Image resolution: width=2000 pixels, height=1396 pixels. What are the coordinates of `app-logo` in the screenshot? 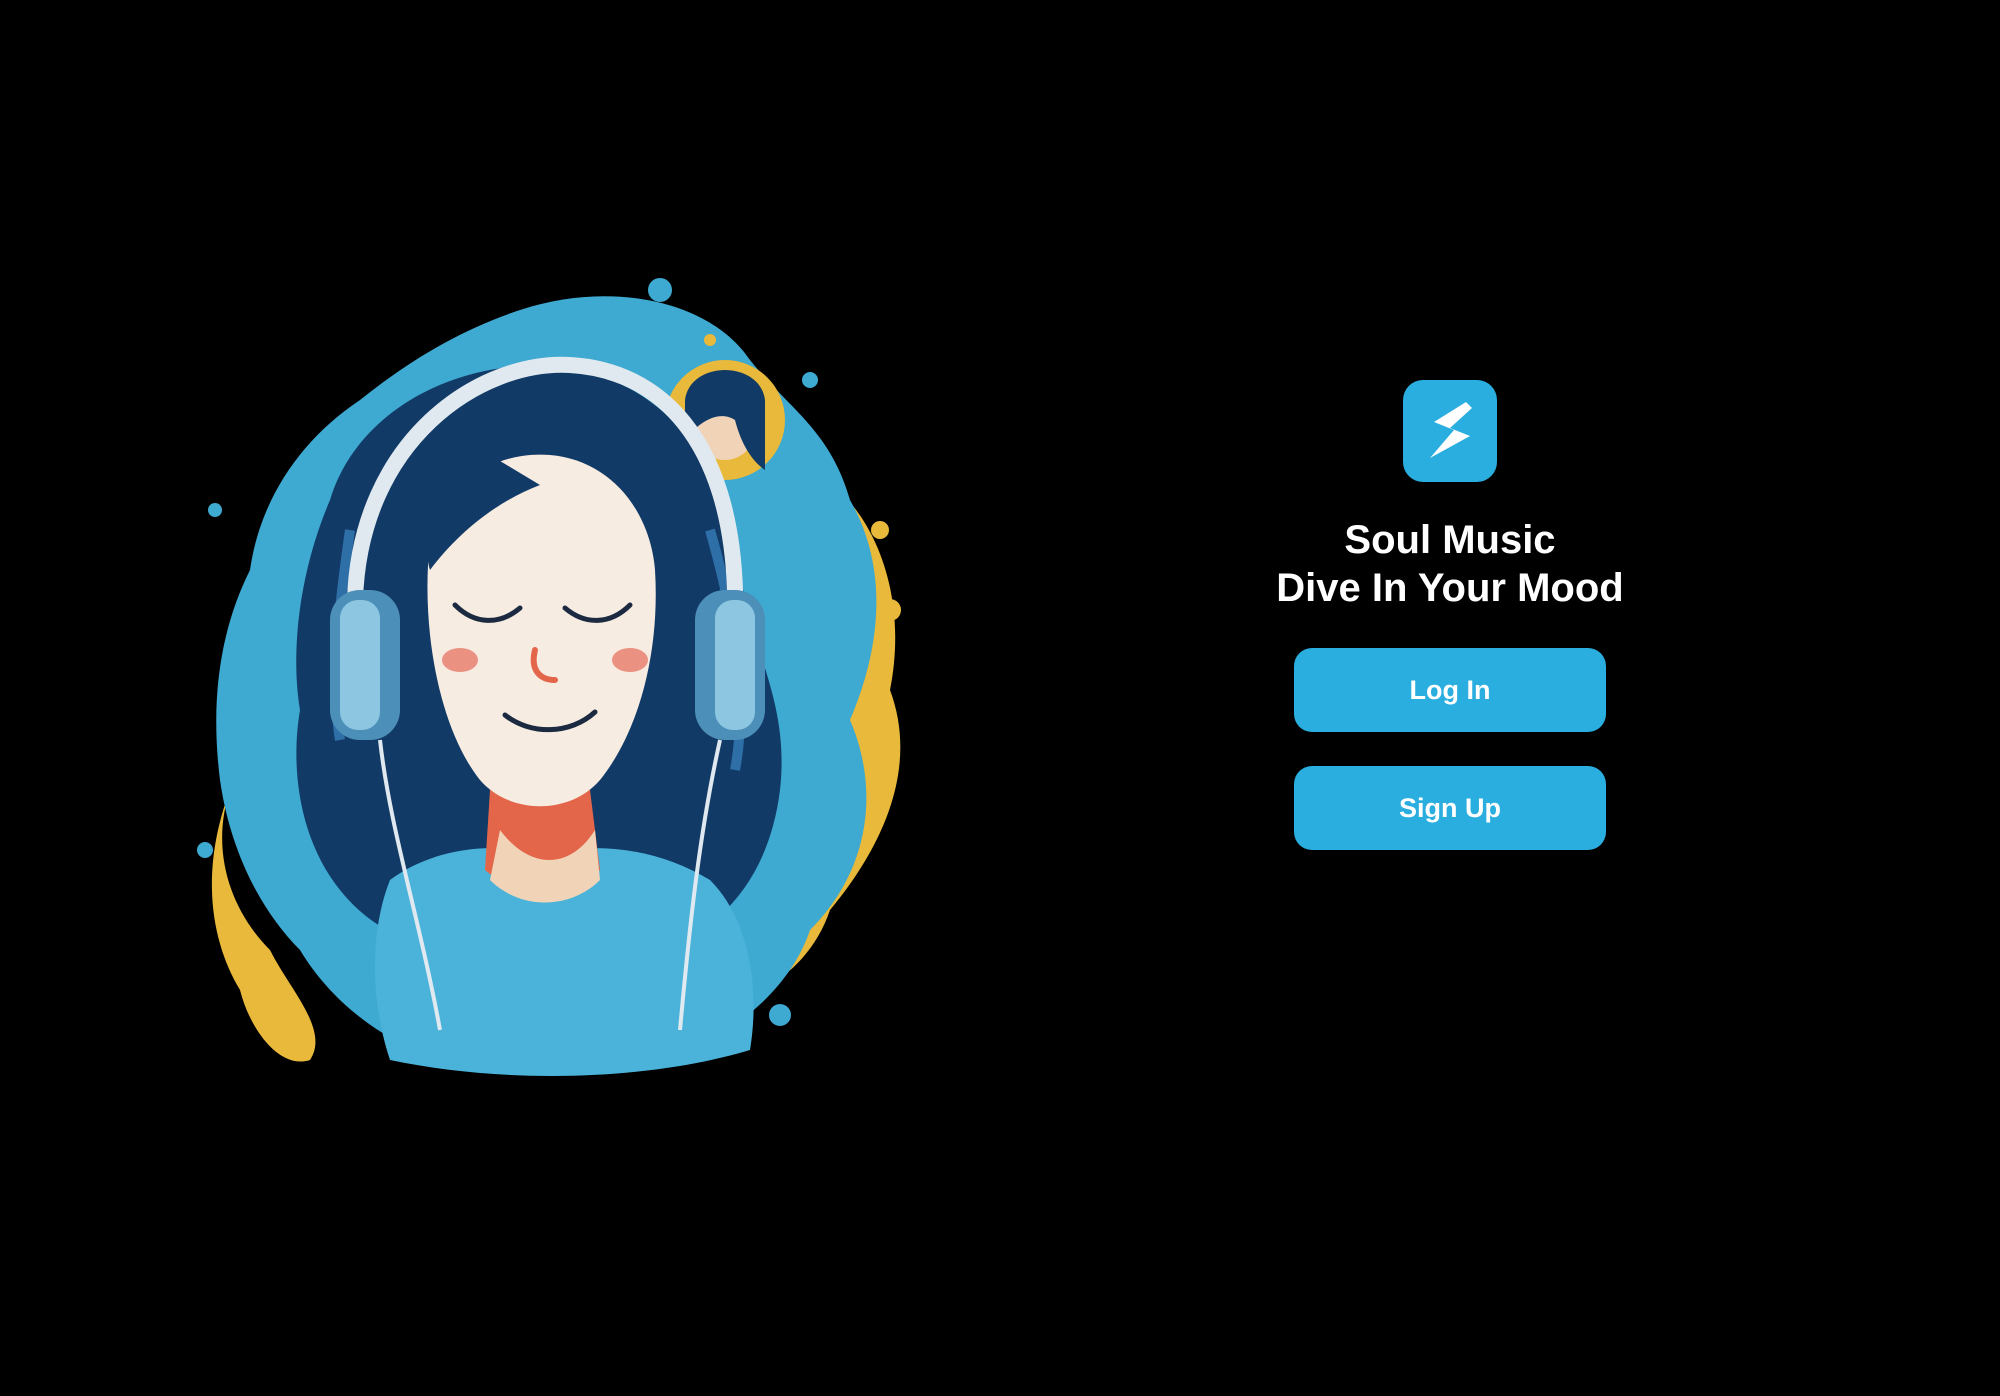 It's located at (1450, 431).